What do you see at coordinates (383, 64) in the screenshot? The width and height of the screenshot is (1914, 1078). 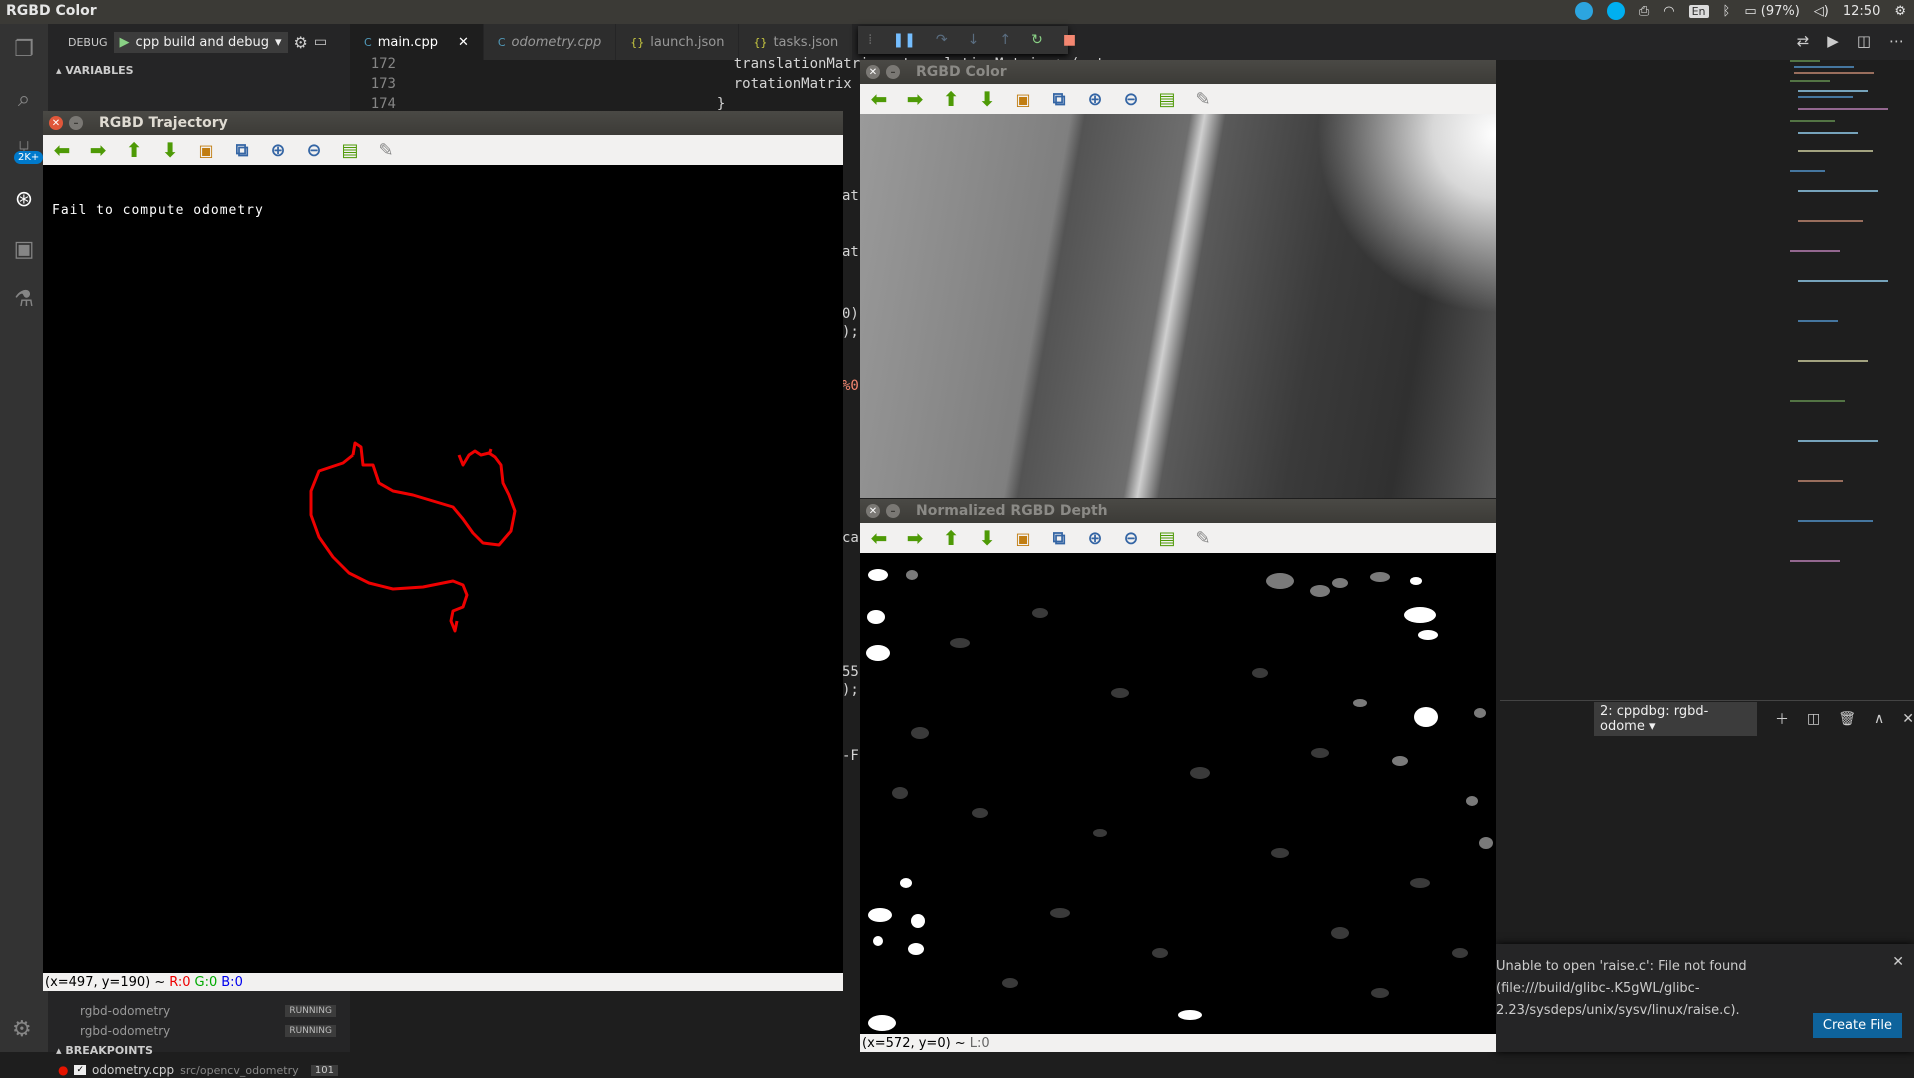 I see `line-number: 172` at bounding box center [383, 64].